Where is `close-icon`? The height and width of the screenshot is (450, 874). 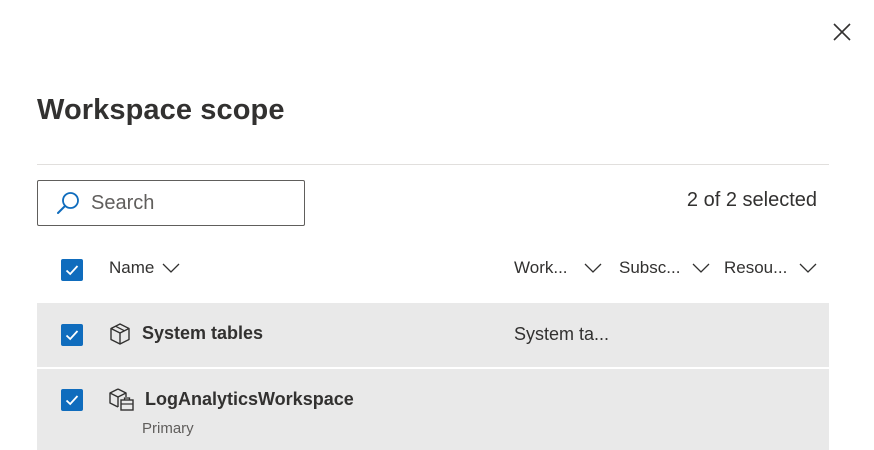
close-icon is located at coordinates (842, 32).